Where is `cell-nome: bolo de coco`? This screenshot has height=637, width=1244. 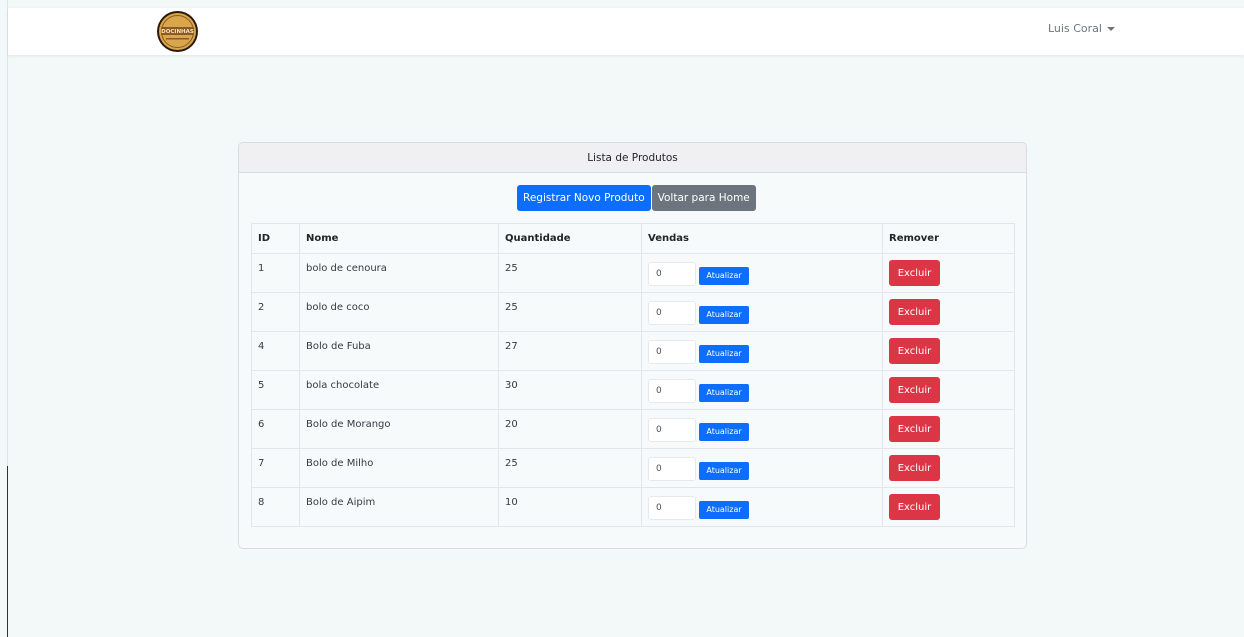
cell-nome: bolo de coco is located at coordinates (399, 312).